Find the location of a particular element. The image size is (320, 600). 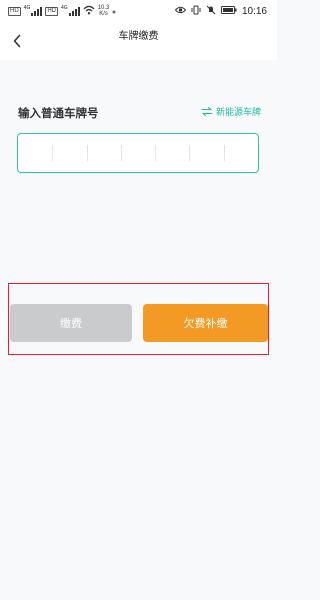

status-time: 10:16 is located at coordinates (254, 11).